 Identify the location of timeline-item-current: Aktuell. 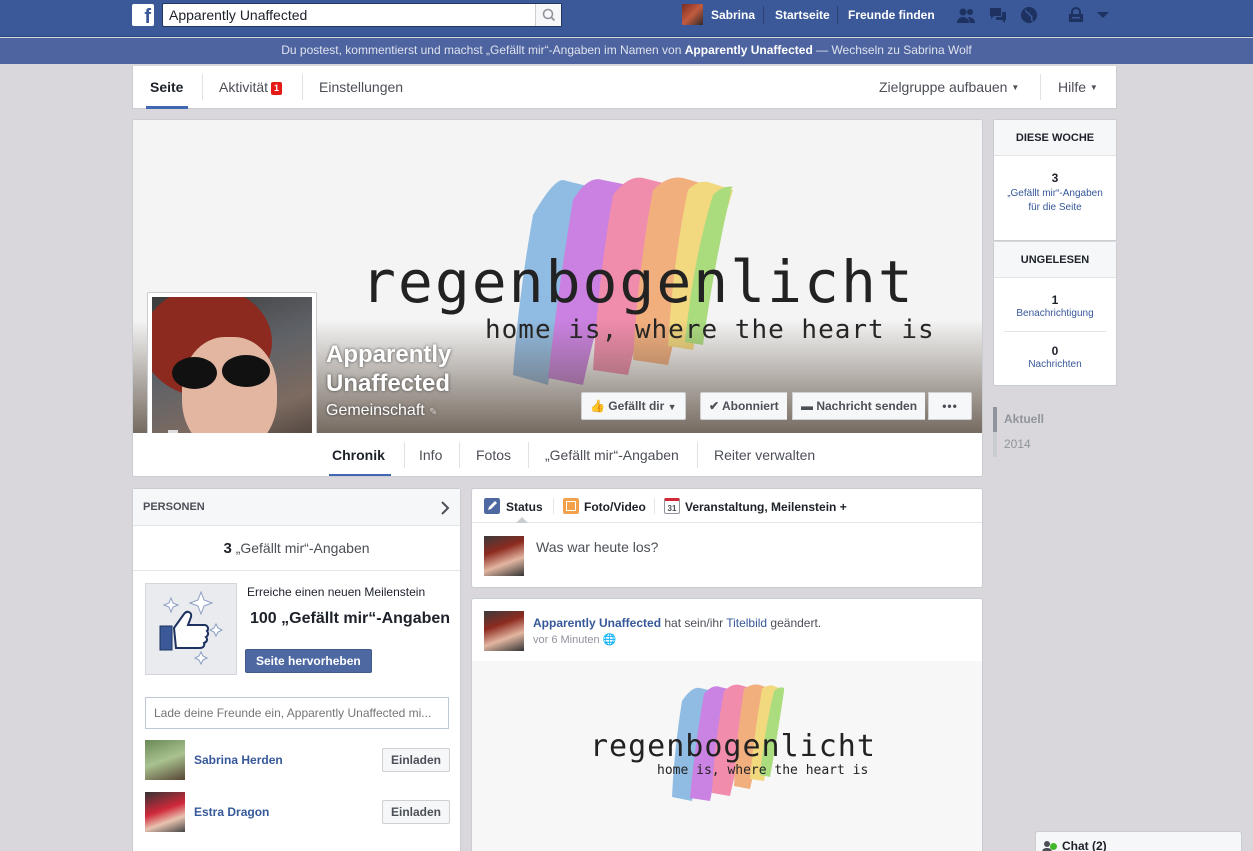
(1018, 419).